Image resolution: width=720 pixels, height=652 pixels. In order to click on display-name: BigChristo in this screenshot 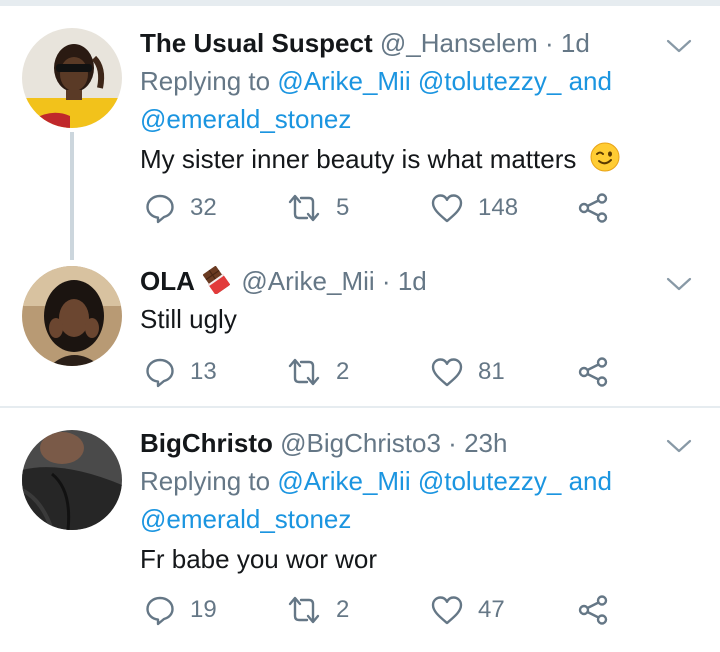, I will do `click(206, 443)`.